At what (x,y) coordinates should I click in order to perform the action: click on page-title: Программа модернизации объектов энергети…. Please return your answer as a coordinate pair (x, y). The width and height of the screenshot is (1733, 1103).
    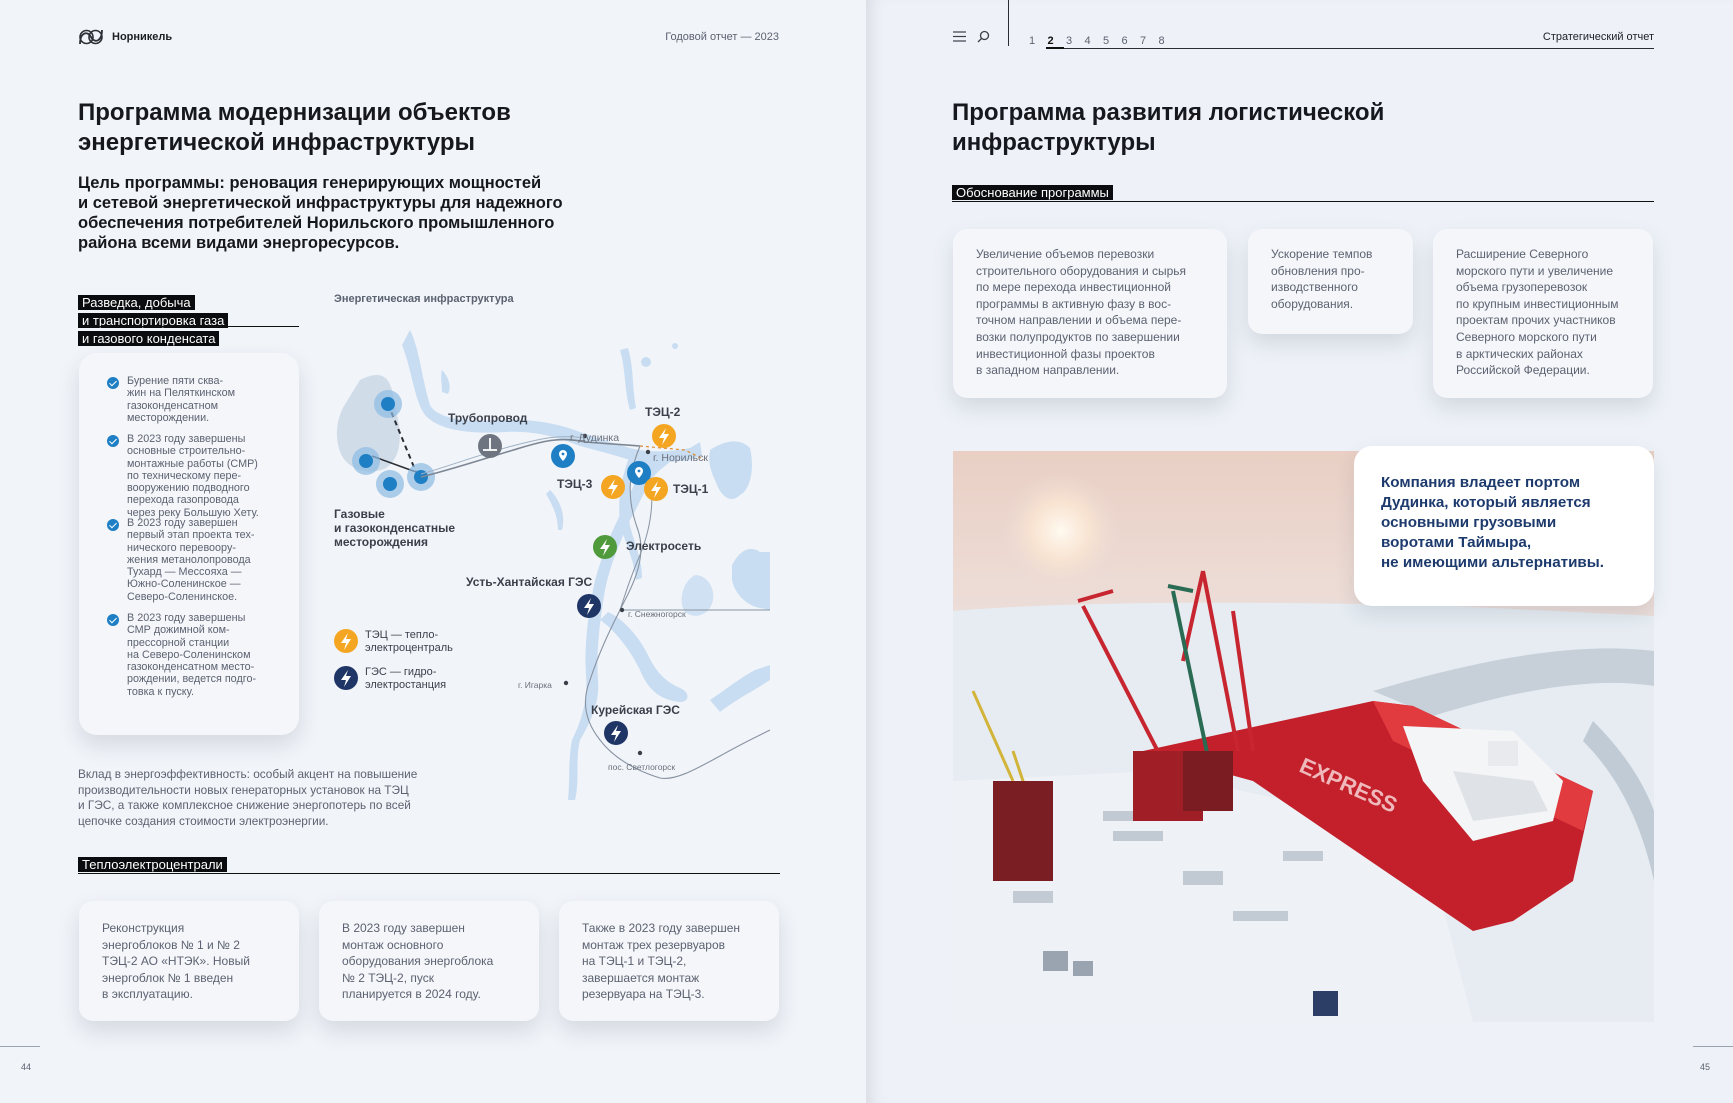
    Looking at the image, I should click on (294, 127).